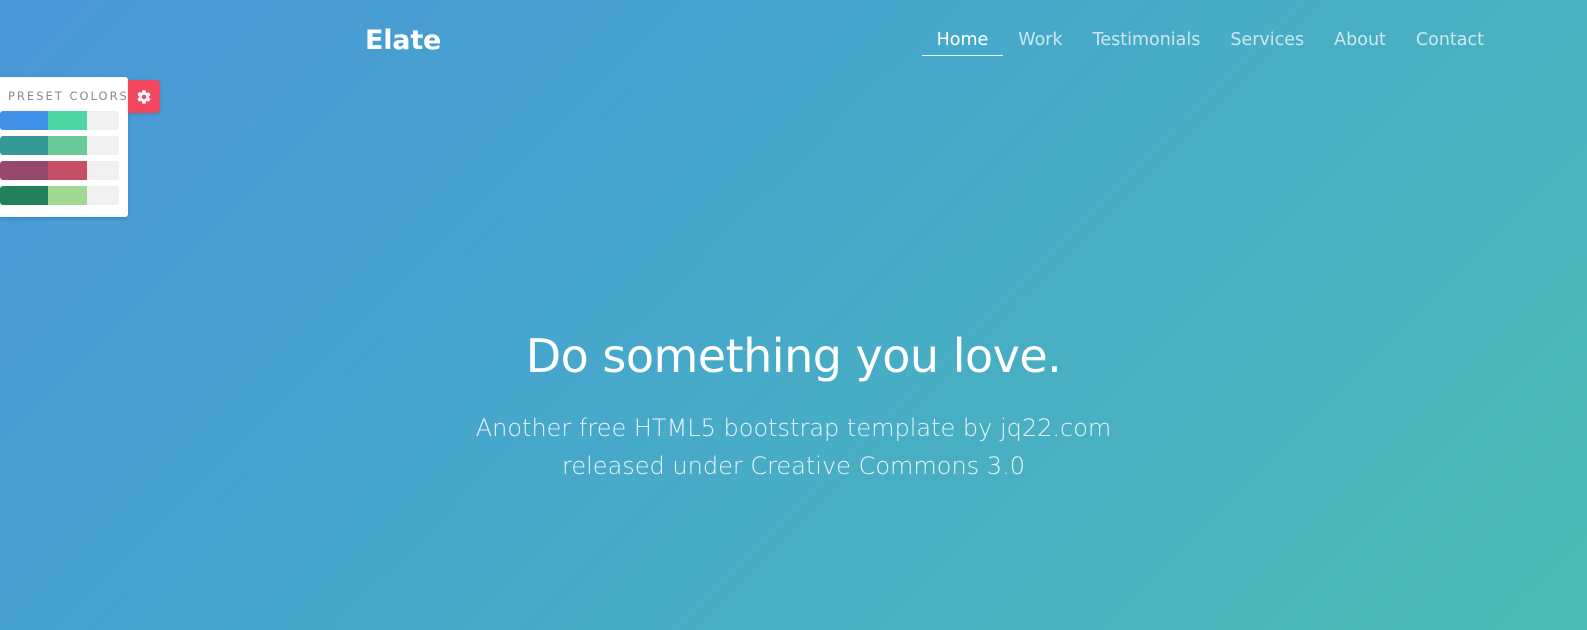  What do you see at coordinates (1040, 40) in the screenshot?
I see `nav-item-work: Work` at bounding box center [1040, 40].